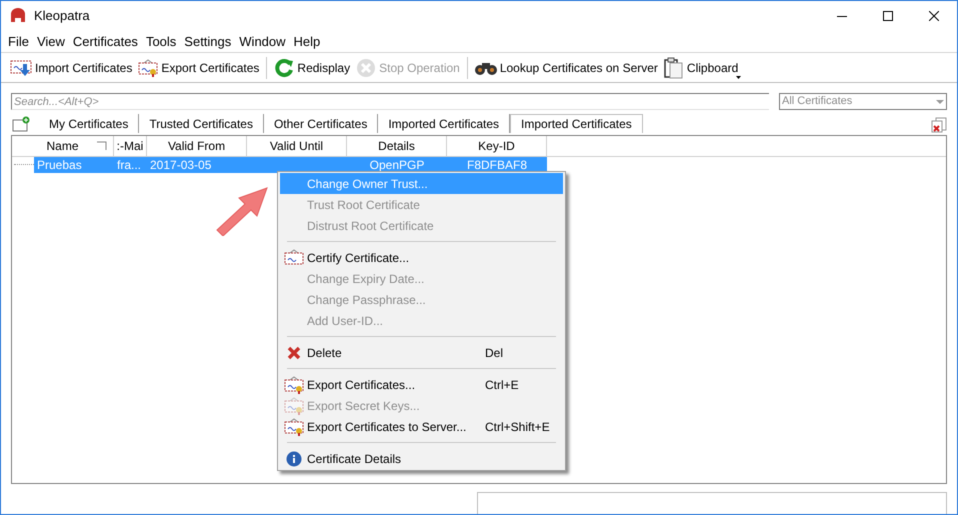  Describe the element at coordinates (71, 67) in the screenshot. I see `toolbar-button: Import Certificates` at that location.